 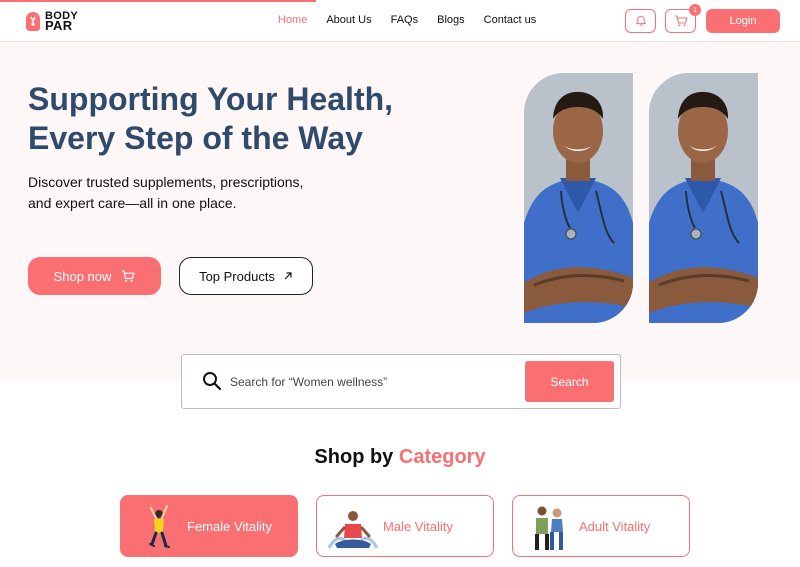 I want to click on category-label: Adult Vitality, so click(x=615, y=526).